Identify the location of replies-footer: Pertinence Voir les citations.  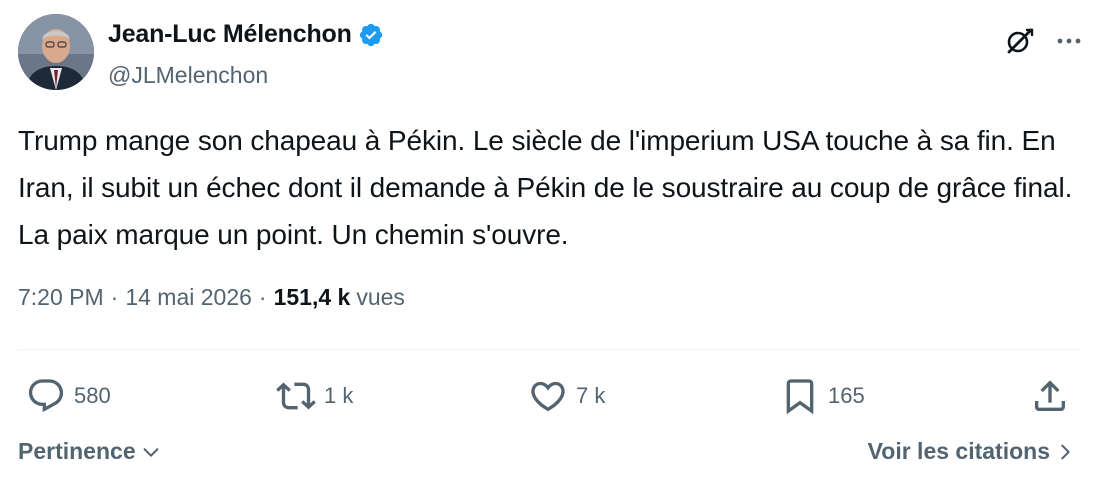
(547, 456).